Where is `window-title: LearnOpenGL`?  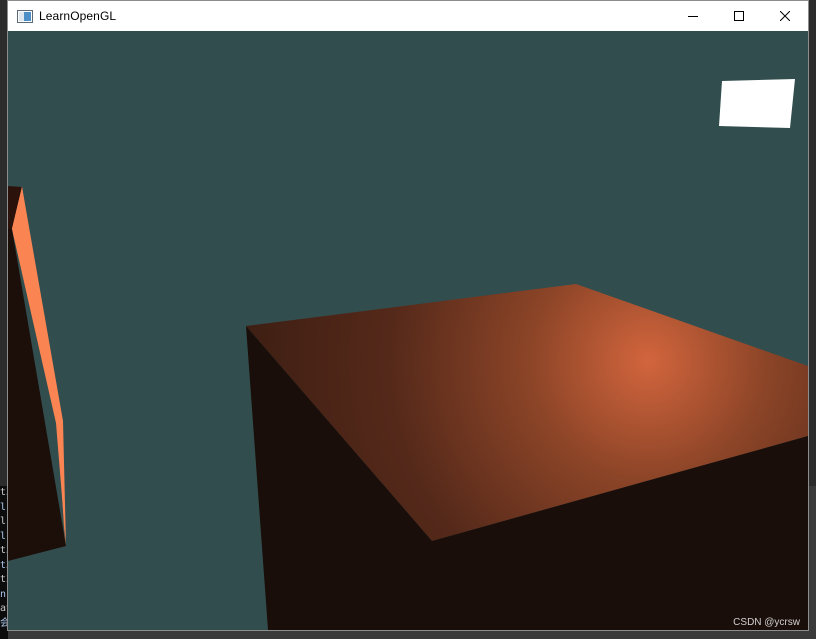 window-title: LearnOpenGL is located at coordinates (78, 16).